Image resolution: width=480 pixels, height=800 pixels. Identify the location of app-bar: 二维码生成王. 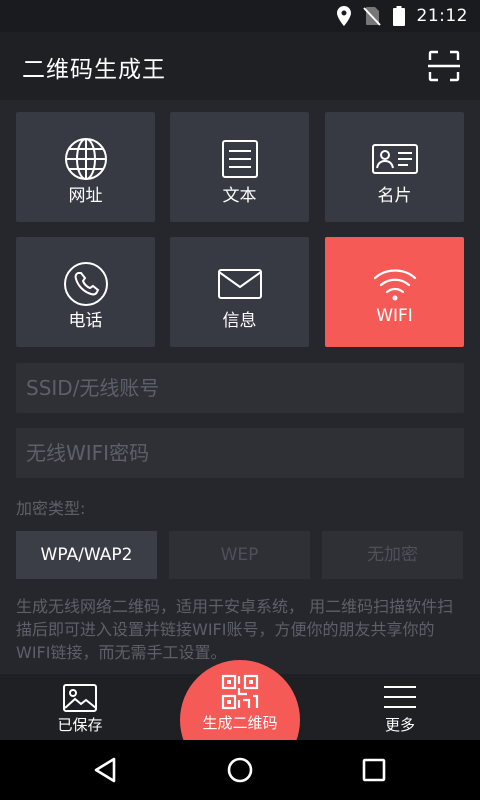
(240, 66).